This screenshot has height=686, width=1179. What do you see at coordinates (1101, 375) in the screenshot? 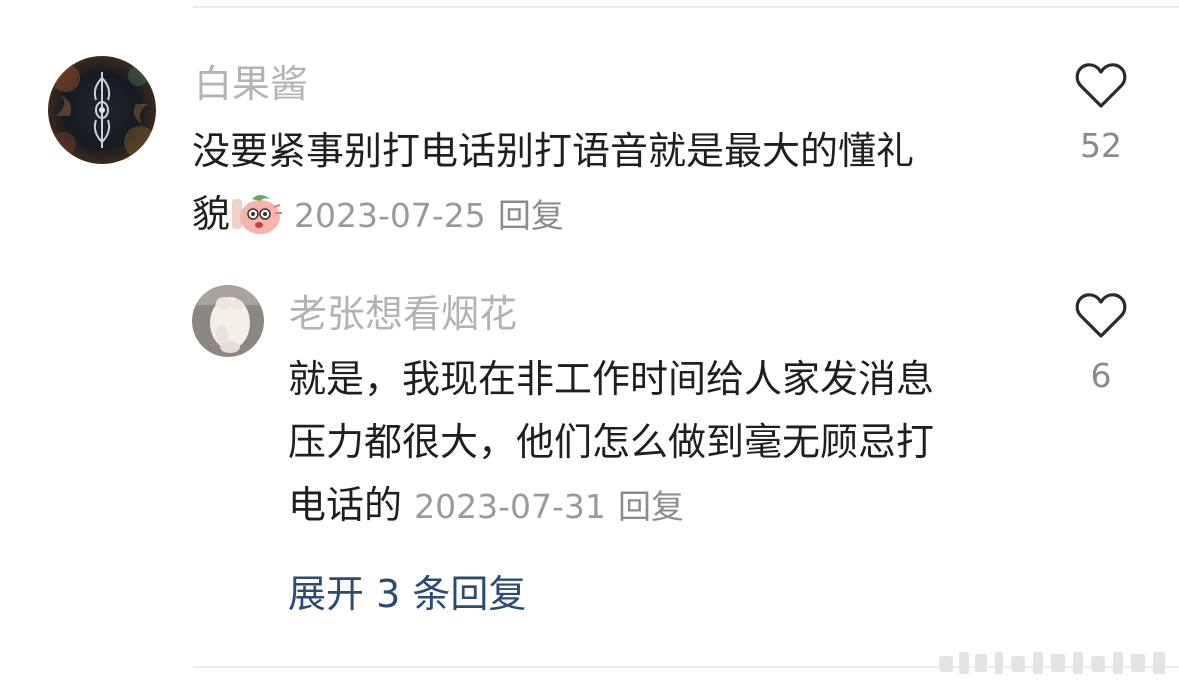
I see `reply-like-count: 6` at bounding box center [1101, 375].